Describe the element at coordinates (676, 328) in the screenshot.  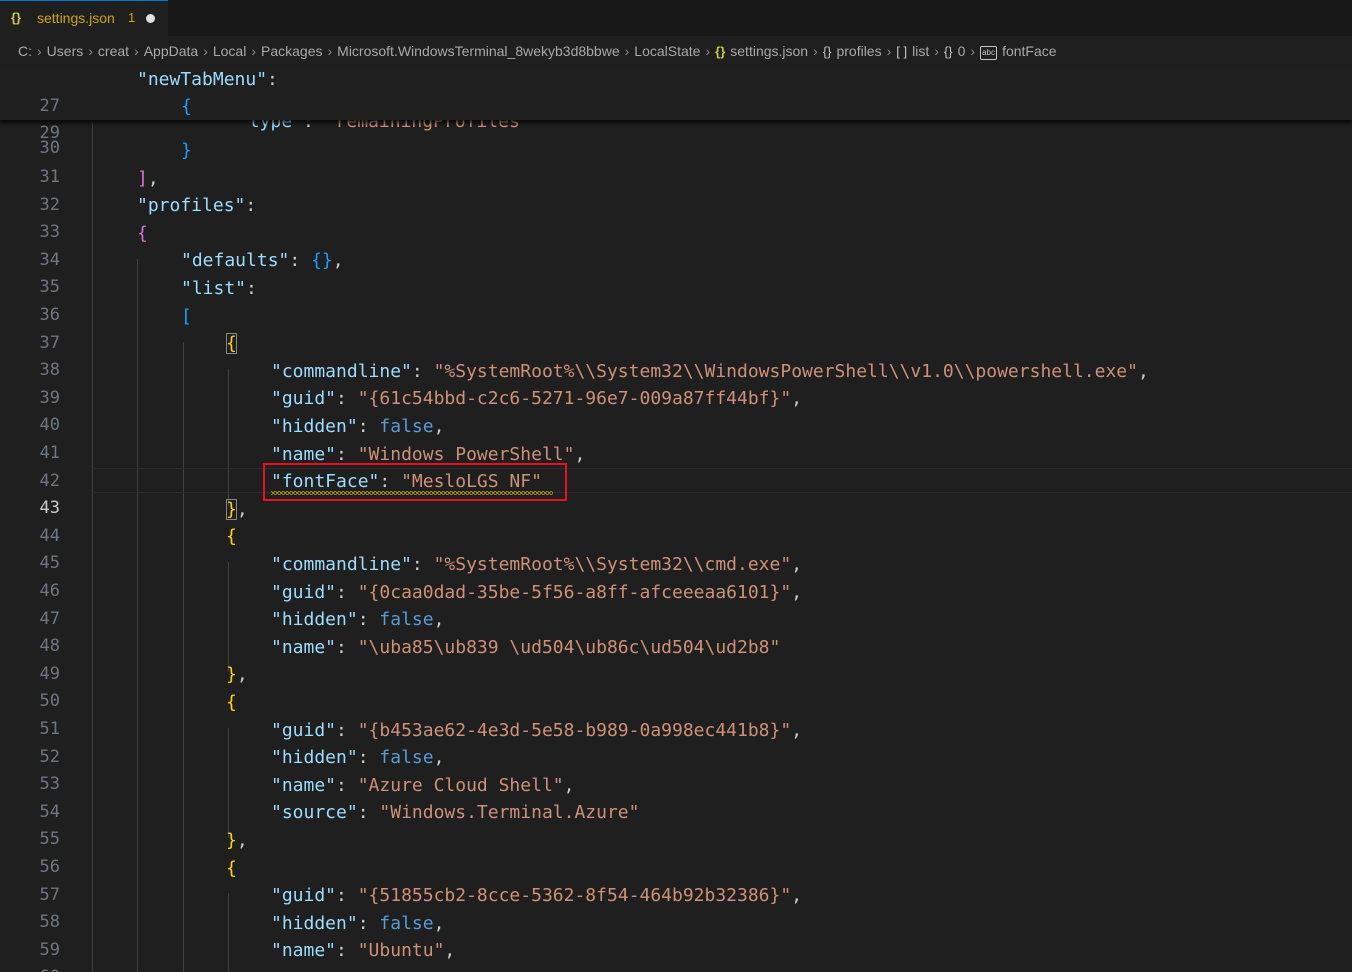
I see `code-line: 37 [` at that location.